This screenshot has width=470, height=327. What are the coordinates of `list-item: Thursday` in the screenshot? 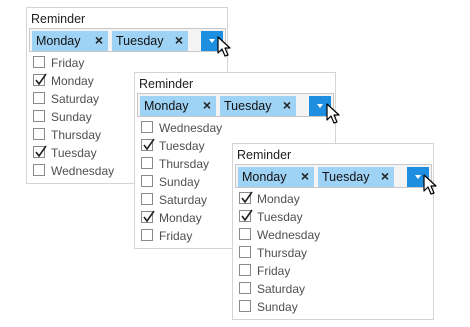 It's located at (333, 253).